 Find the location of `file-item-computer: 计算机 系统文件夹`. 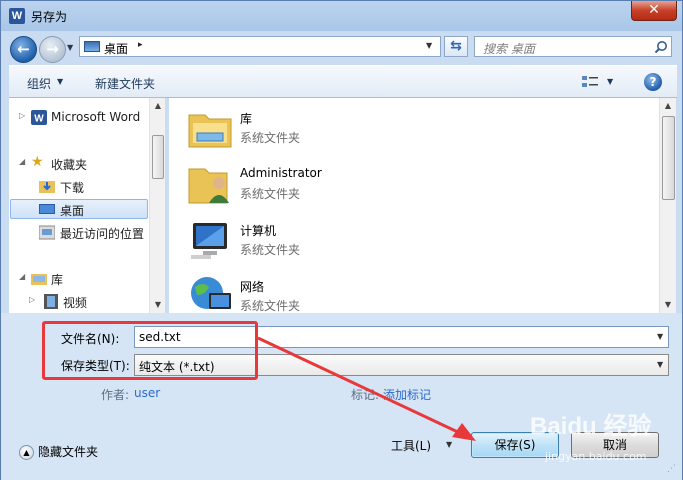

file-item-computer: 计算机 系统文件夹 is located at coordinates (337, 242).